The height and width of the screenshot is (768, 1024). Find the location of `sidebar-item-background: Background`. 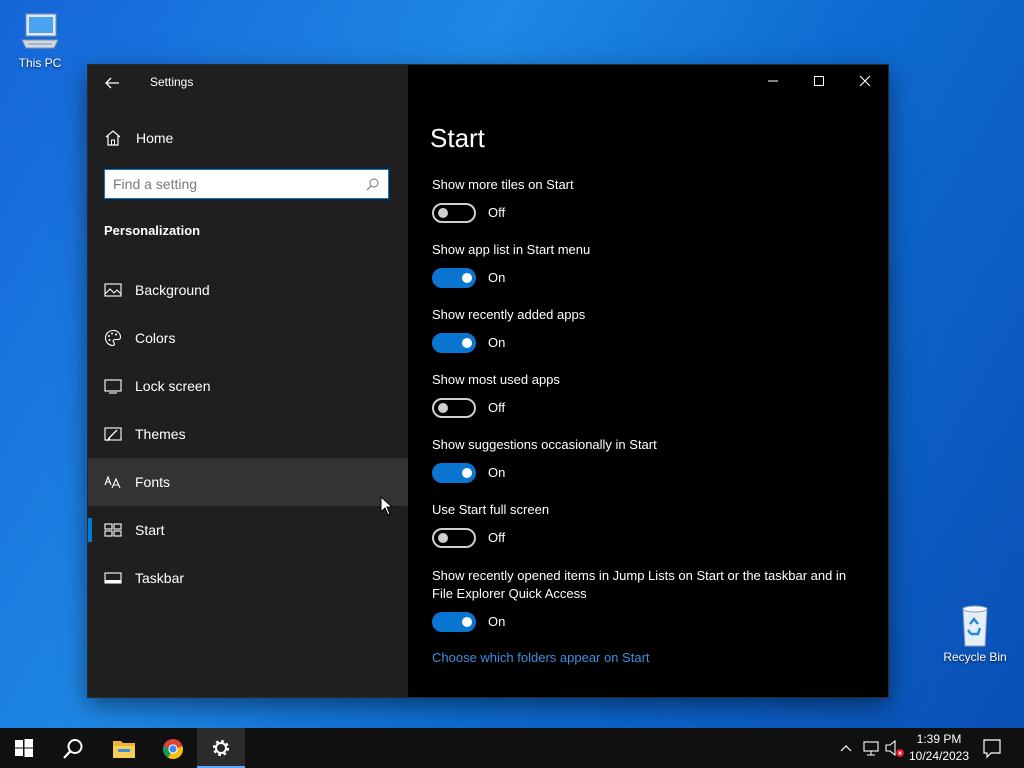

sidebar-item-background: Background is located at coordinates (248, 290).